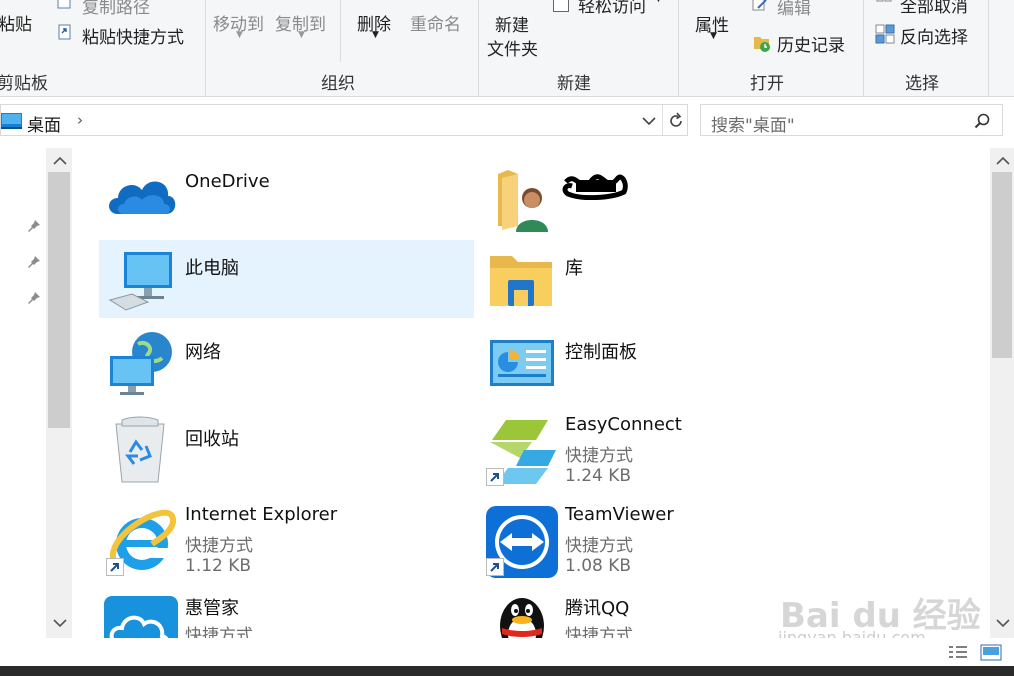 This screenshot has height=676, width=1014. I want to click on delete-dropdown-icon: ▼, so click(375, 35).